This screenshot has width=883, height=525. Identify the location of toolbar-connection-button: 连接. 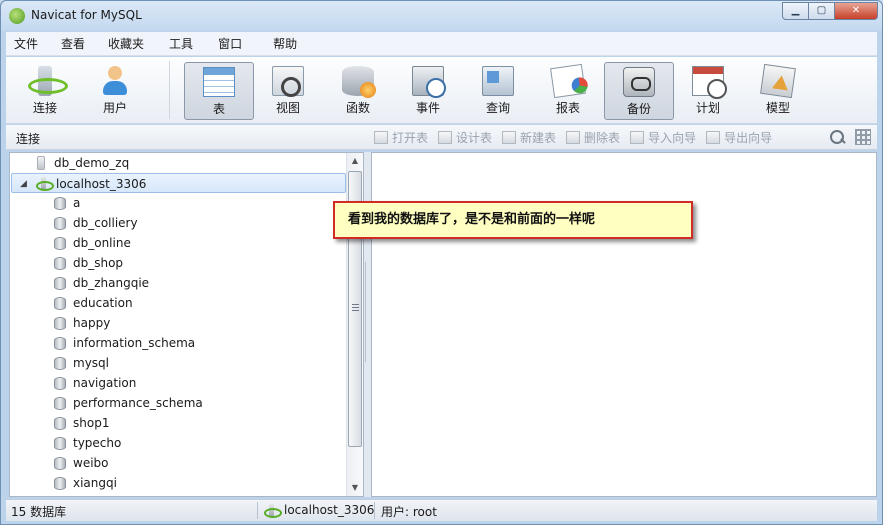
(45, 91).